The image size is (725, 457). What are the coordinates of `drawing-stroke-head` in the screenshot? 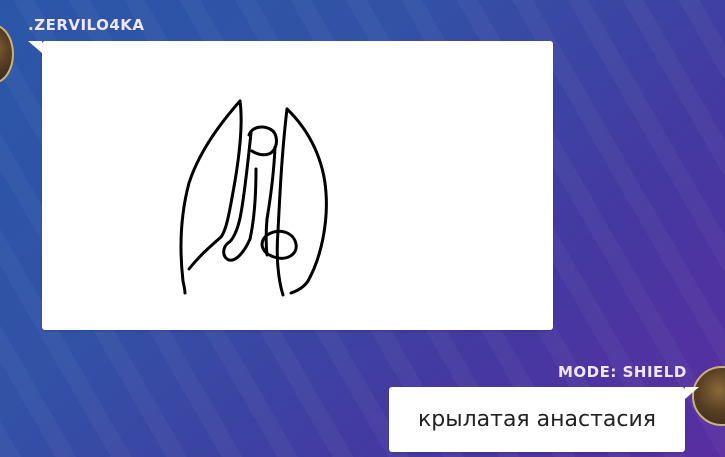 It's located at (262, 141).